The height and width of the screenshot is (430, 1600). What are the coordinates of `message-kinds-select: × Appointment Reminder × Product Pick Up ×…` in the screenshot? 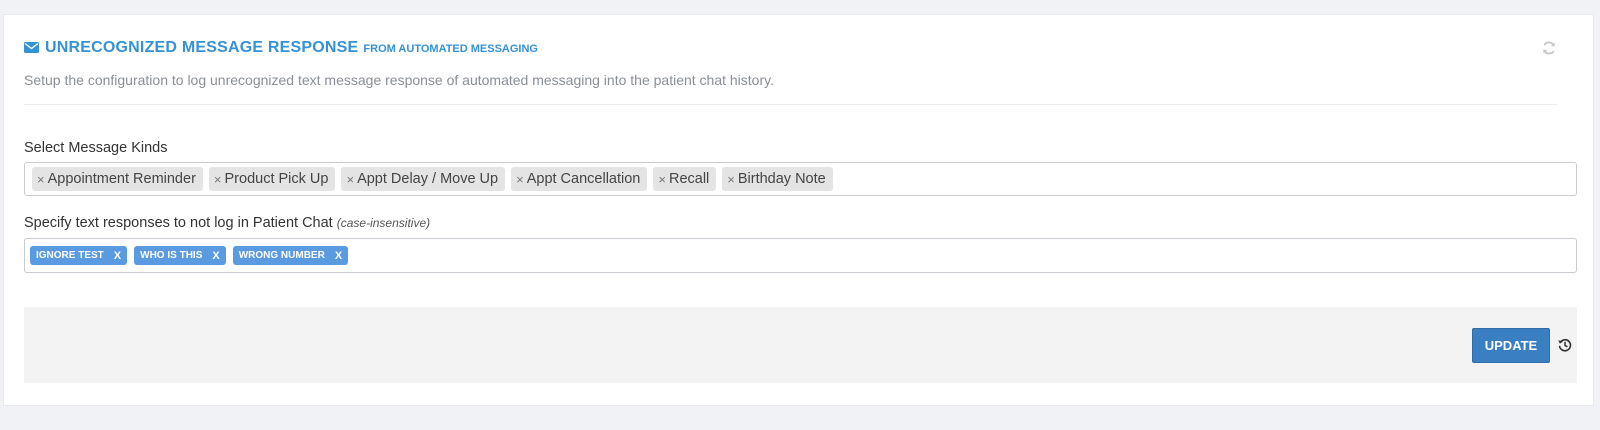 It's located at (800, 179).